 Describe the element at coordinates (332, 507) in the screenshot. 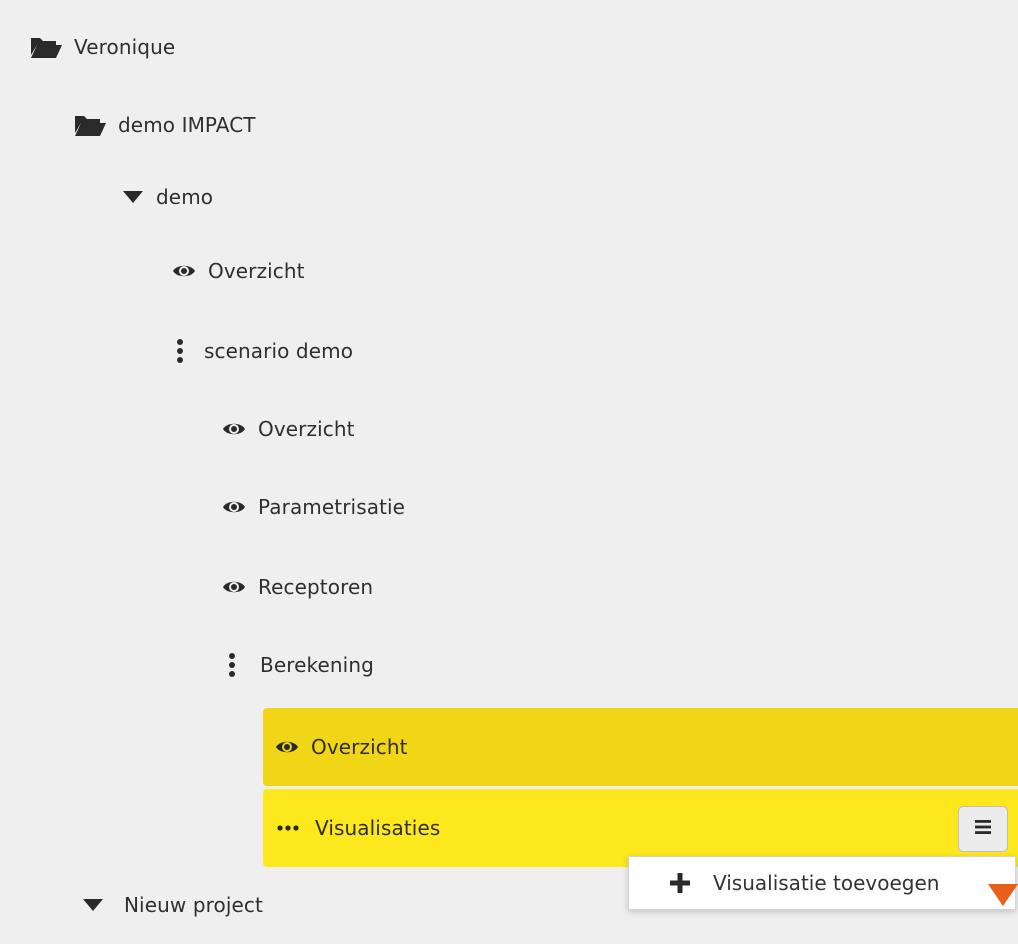

I see `tree-node-label: Parametrisatie` at that location.